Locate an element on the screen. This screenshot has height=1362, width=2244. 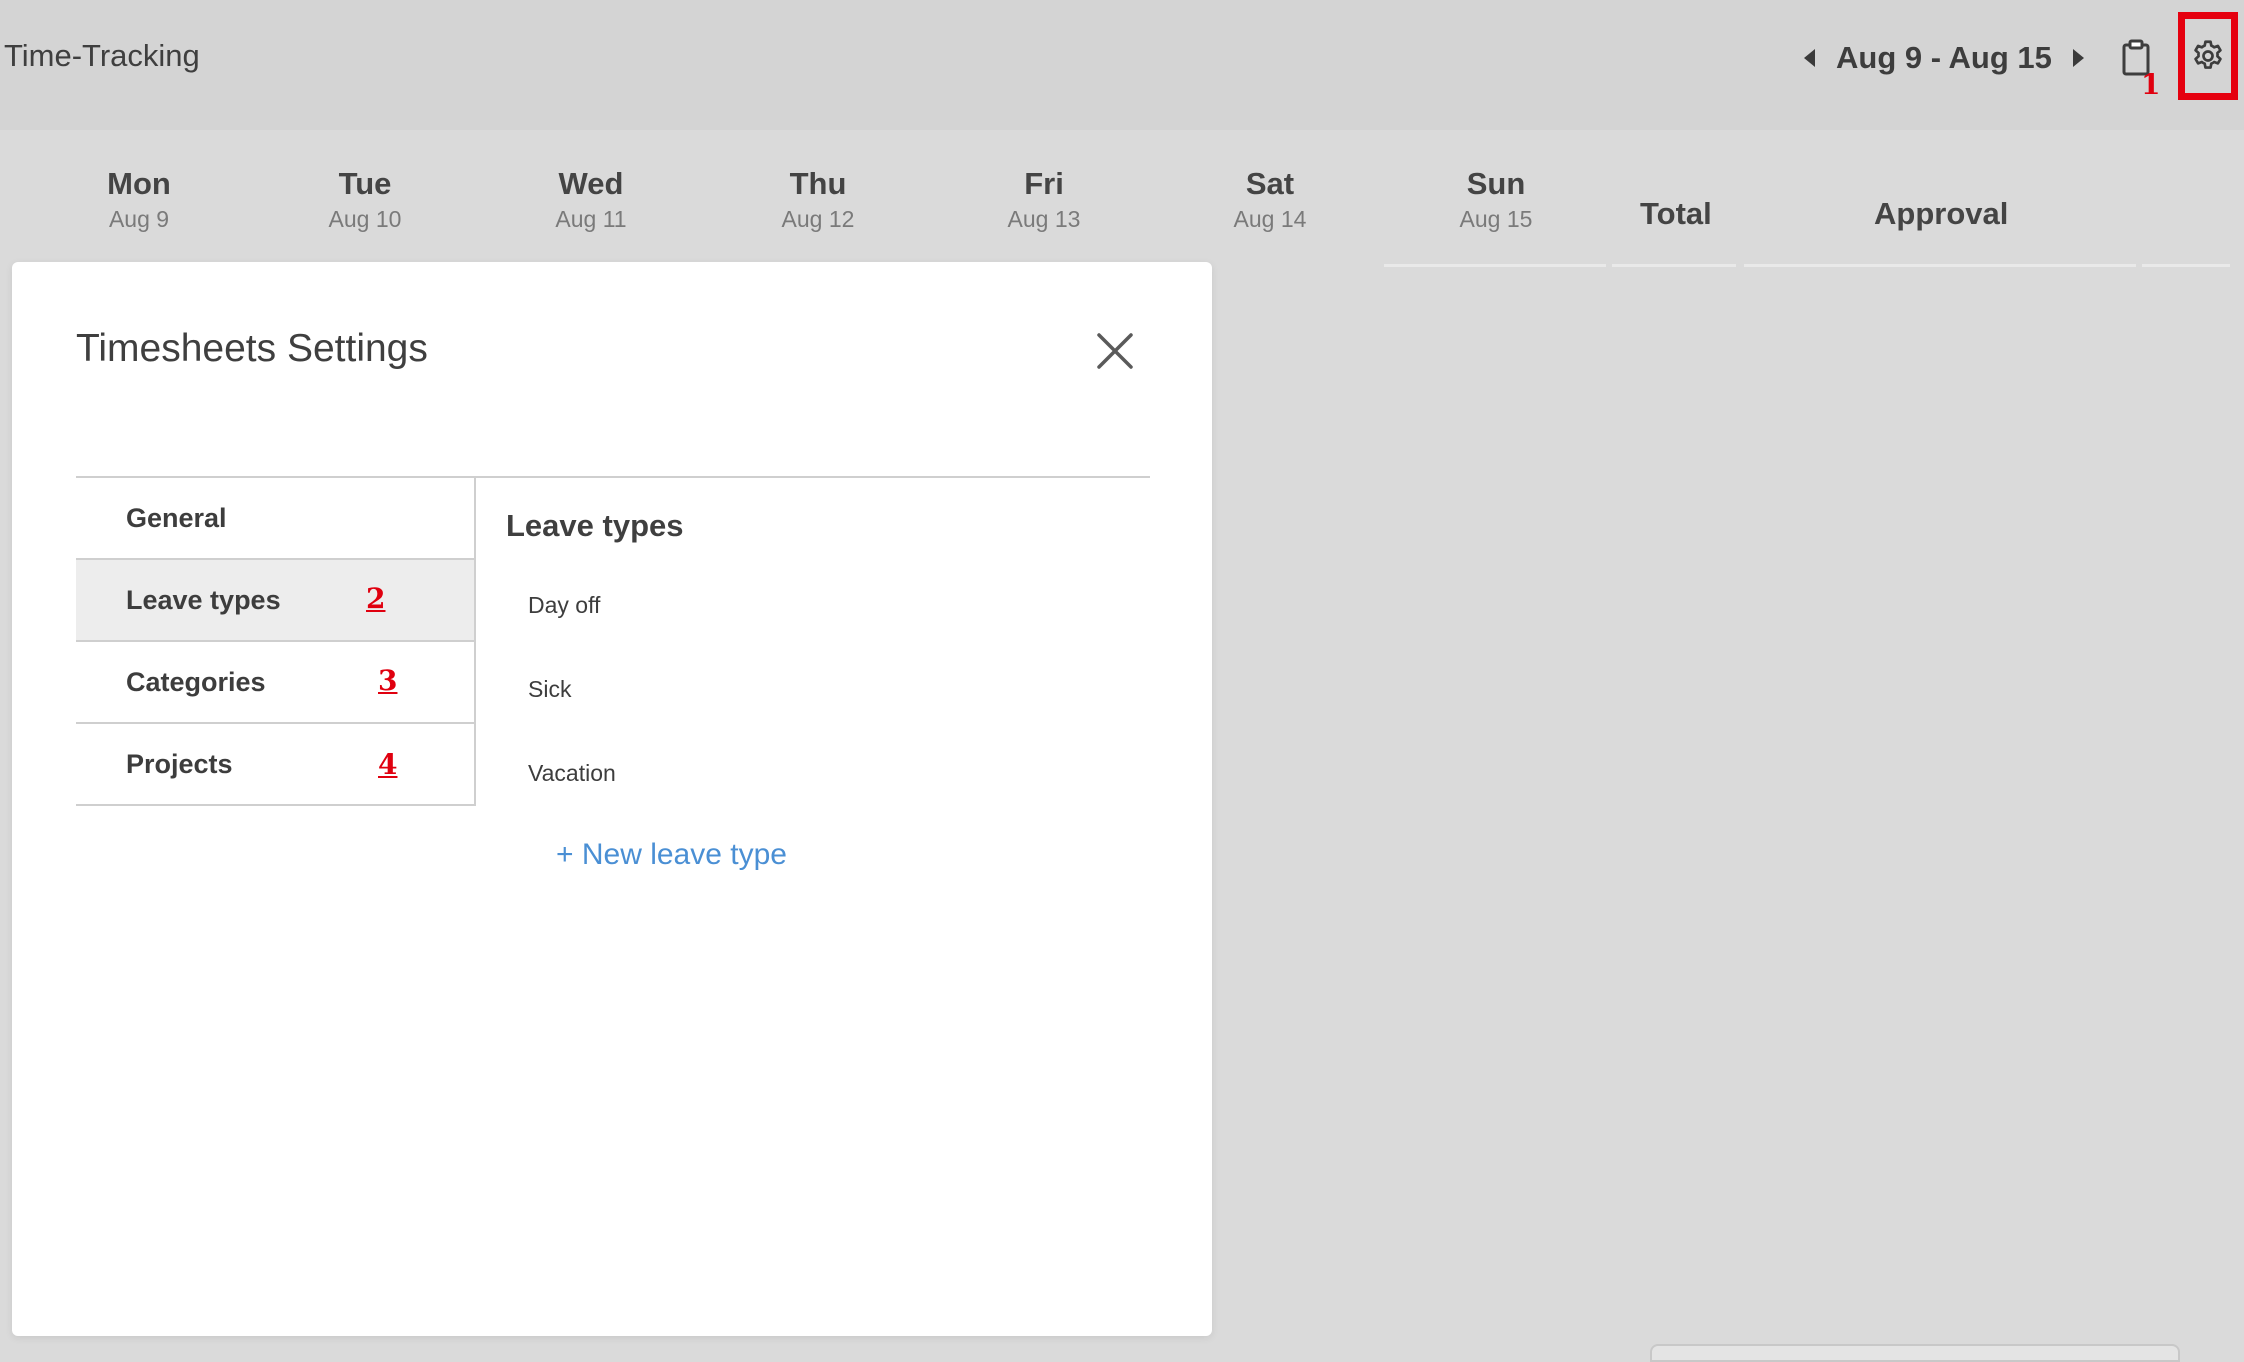
day-column-thu: Thu Aug 12 is located at coordinates (818, 200).